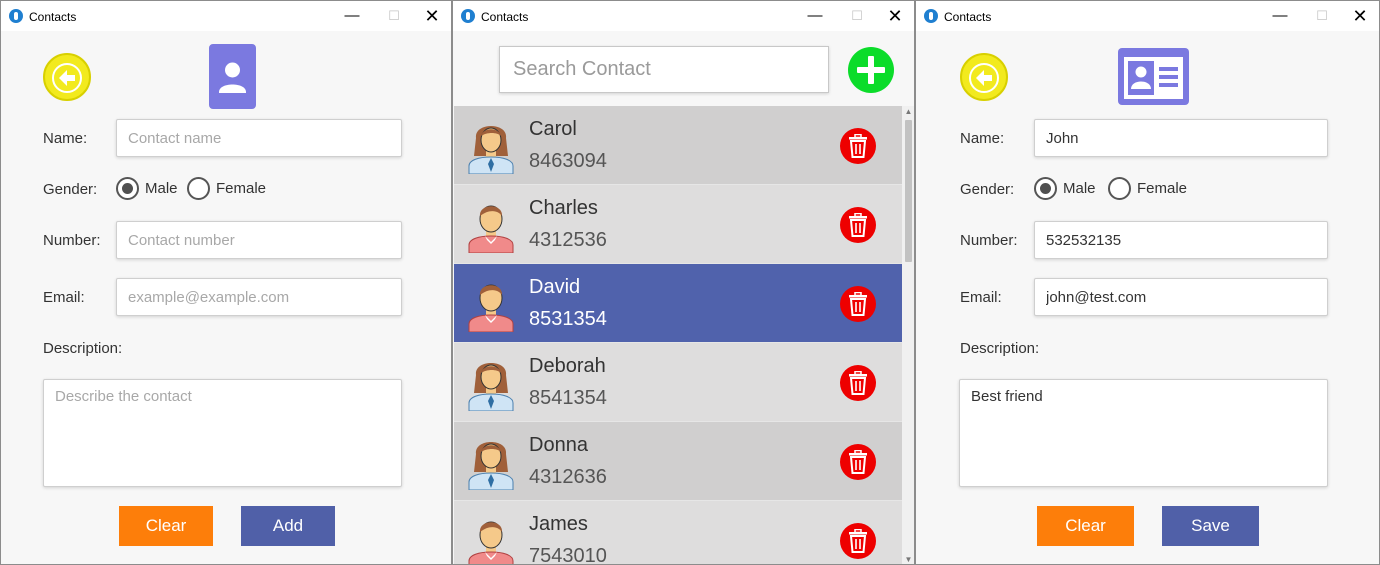  Describe the element at coordinates (678, 533) in the screenshot. I see `contact-row: James 7543010` at that location.